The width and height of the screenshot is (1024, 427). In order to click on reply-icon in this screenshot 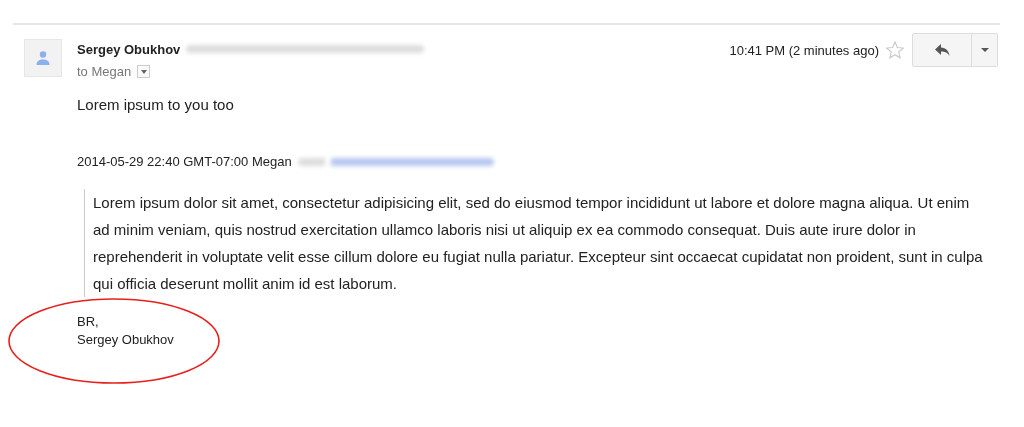, I will do `click(942, 50)`.